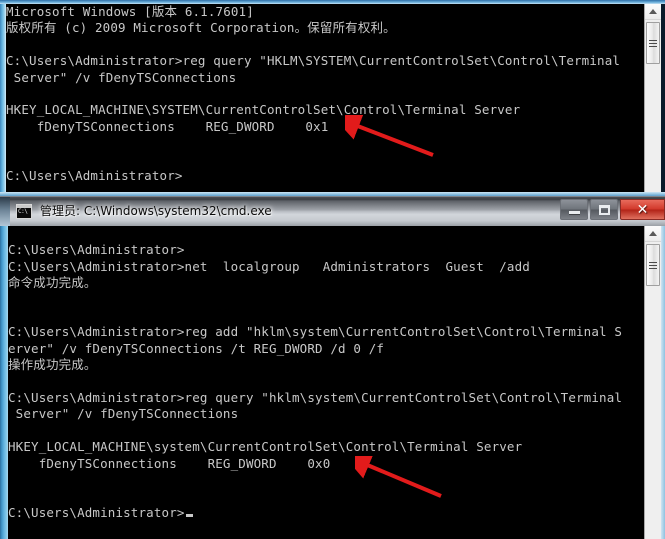  I want to click on console-text-run: Microsoft Windows [, so click(79, 11).